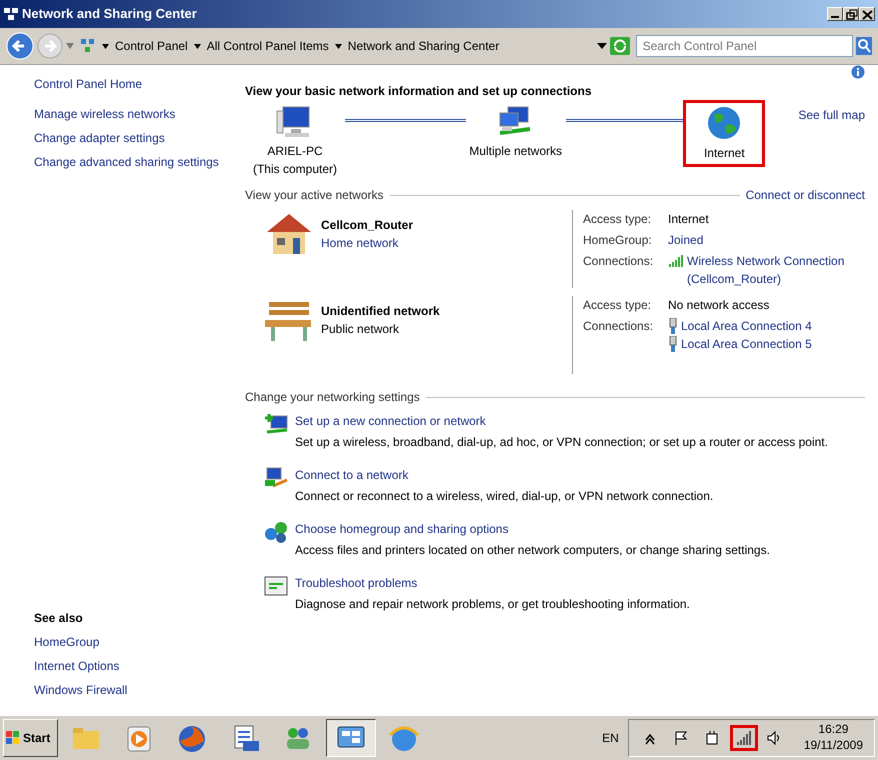  Describe the element at coordinates (419, 91) in the screenshot. I see `page-heading: View your basic network information and set up connections` at that location.